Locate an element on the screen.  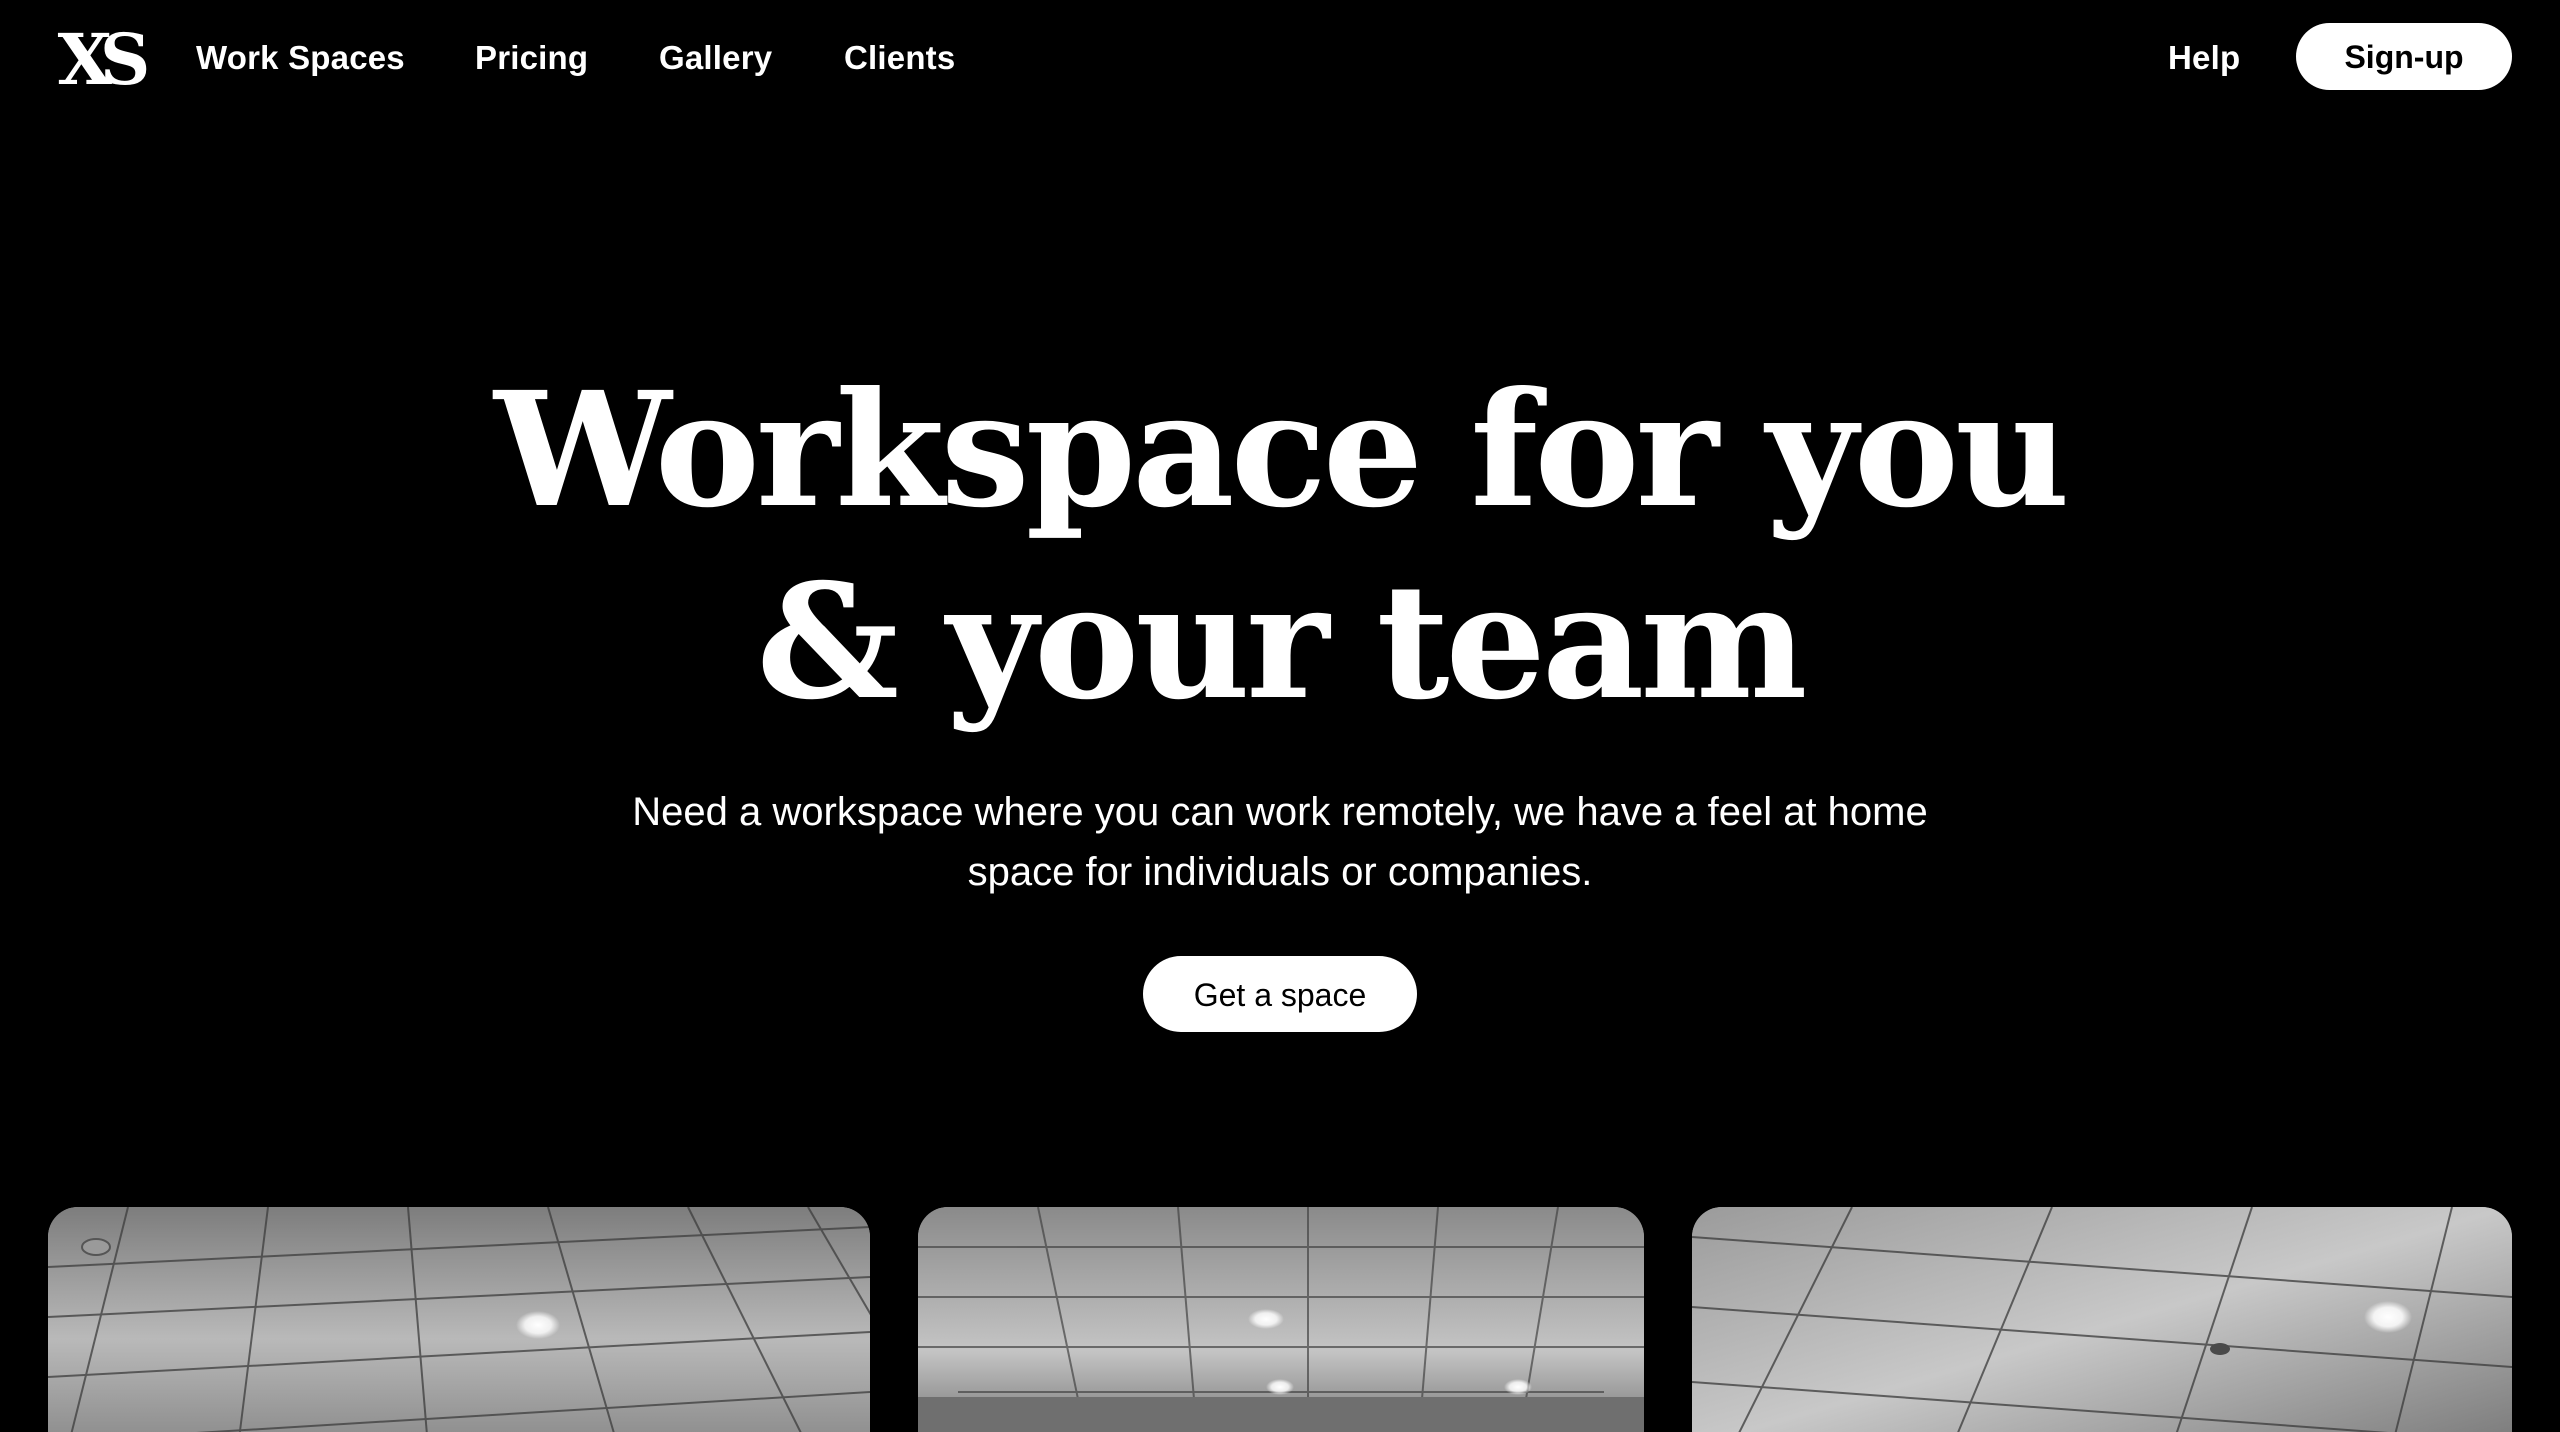
get-a-space-button: Get a space is located at coordinates (1280, 994).